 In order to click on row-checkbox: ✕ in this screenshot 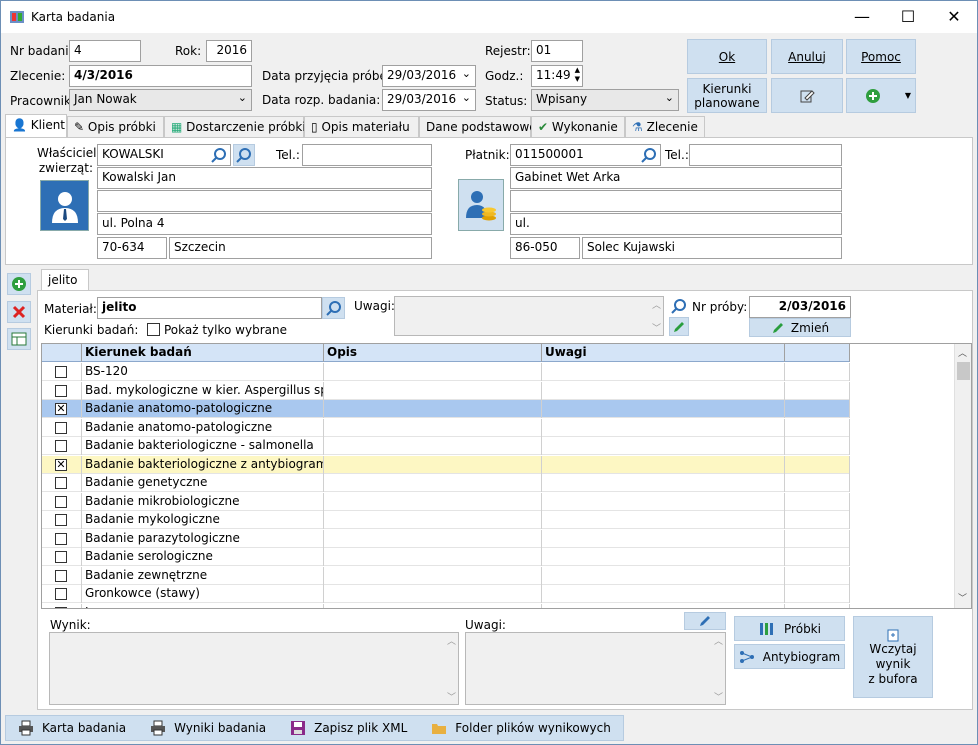, I will do `click(61, 464)`.